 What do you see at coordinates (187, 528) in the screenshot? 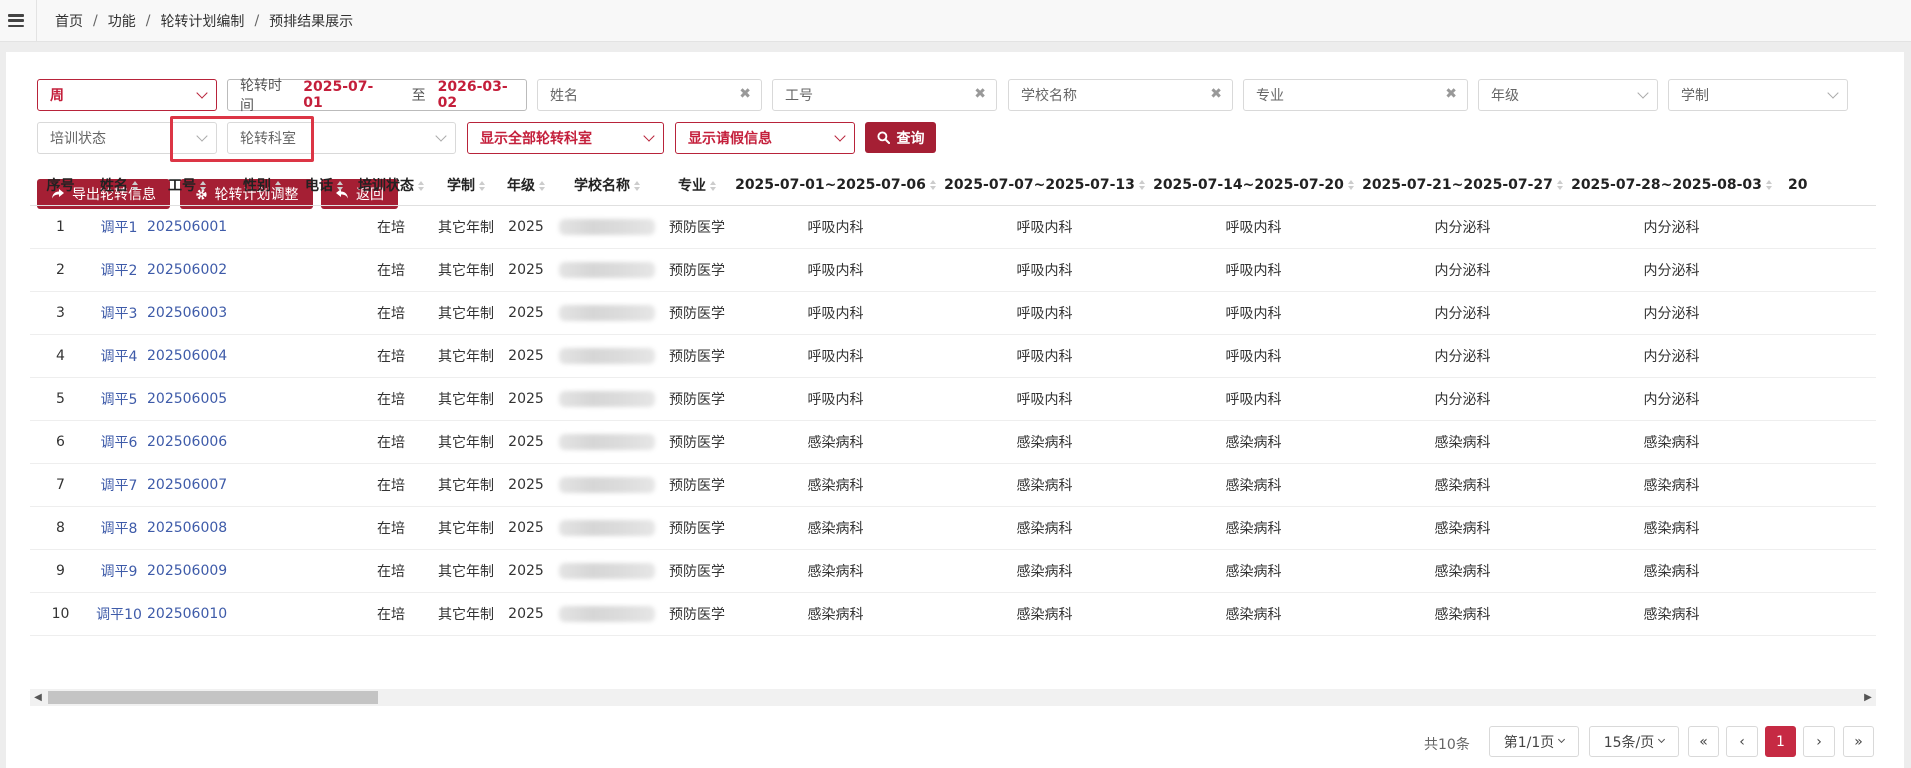
I see `job-no-link: 202506008` at bounding box center [187, 528].